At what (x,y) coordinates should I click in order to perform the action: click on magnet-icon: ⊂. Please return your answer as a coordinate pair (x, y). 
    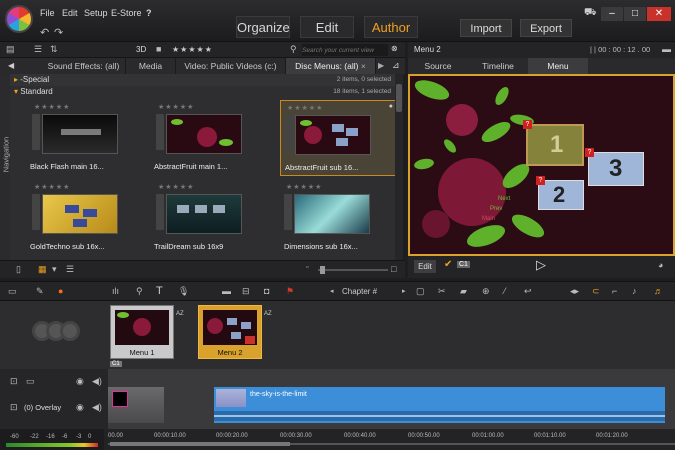
    Looking at the image, I should click on (596, 291).